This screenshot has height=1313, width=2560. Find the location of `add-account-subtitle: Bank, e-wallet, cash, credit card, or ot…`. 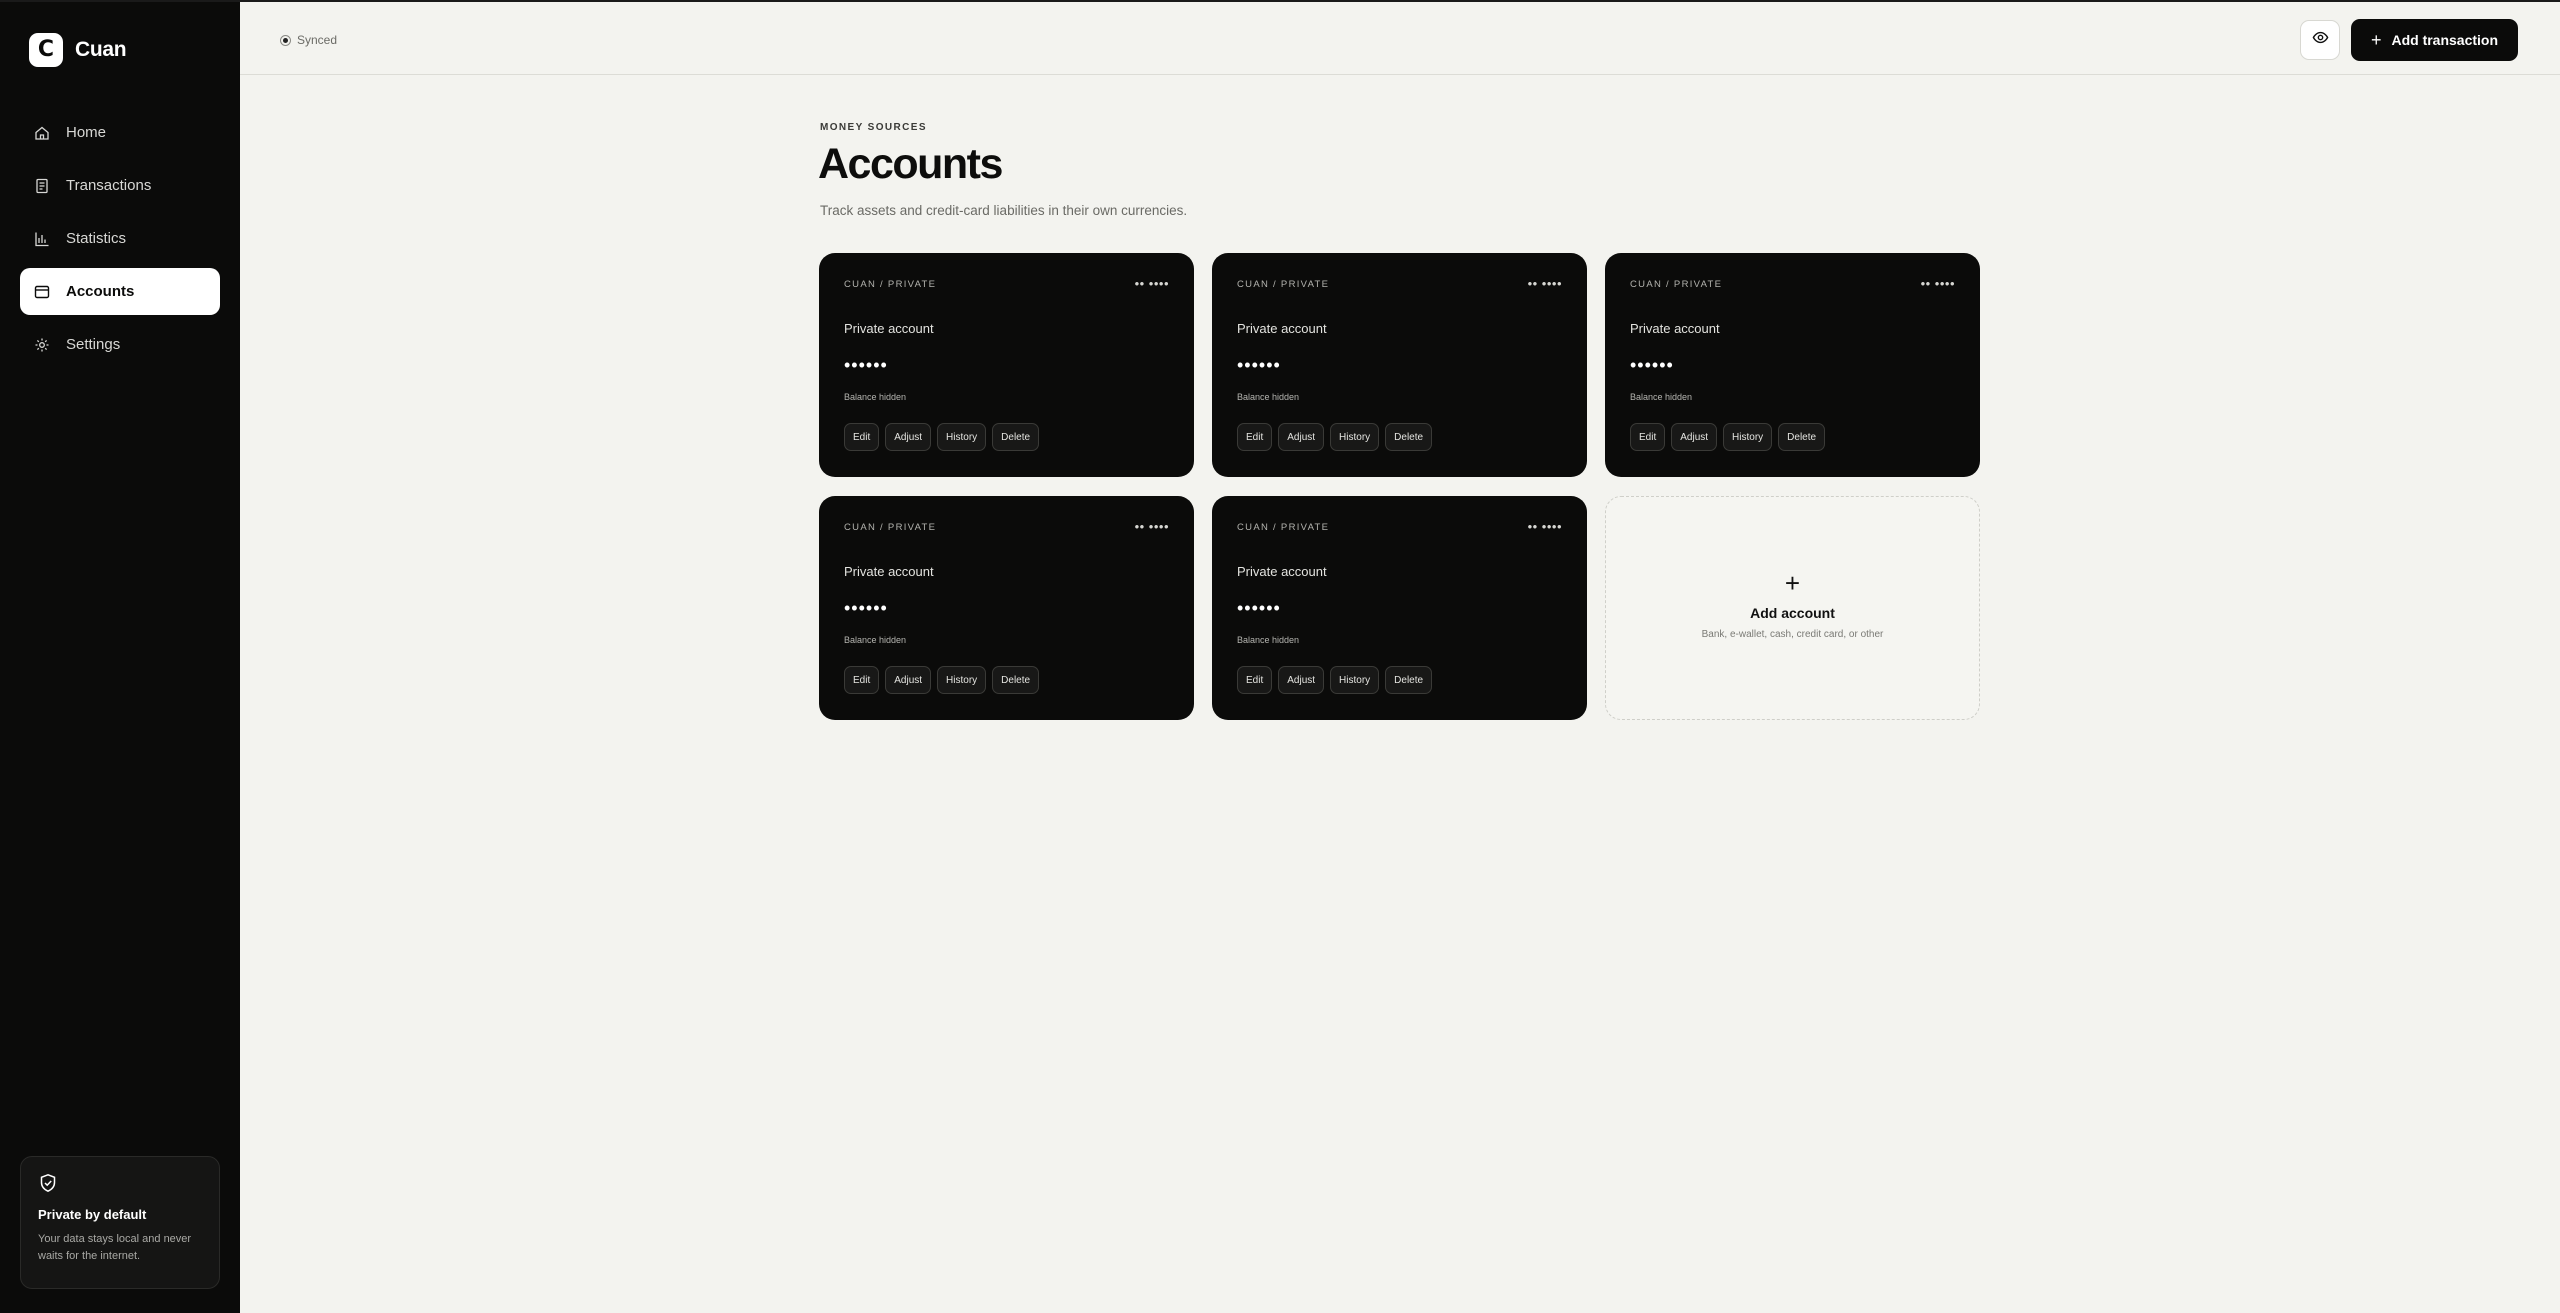

add-account-subtitle: Bank, e-wallet, cash, credit card, or ot… is located at coordinates (1792, 634).